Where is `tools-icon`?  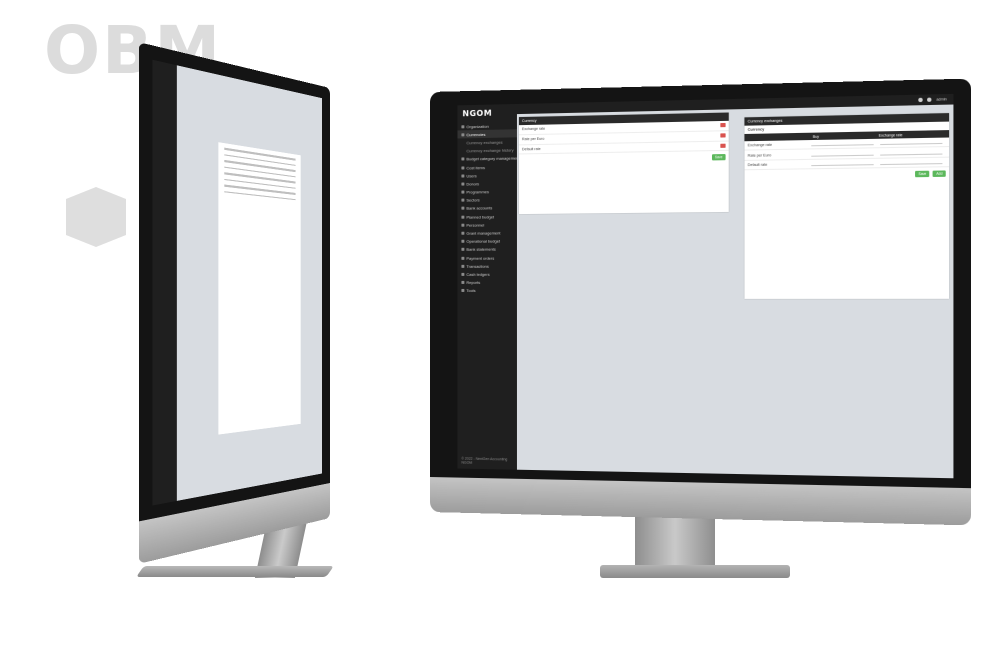 tools-icon is located at coordinates (463, 291).